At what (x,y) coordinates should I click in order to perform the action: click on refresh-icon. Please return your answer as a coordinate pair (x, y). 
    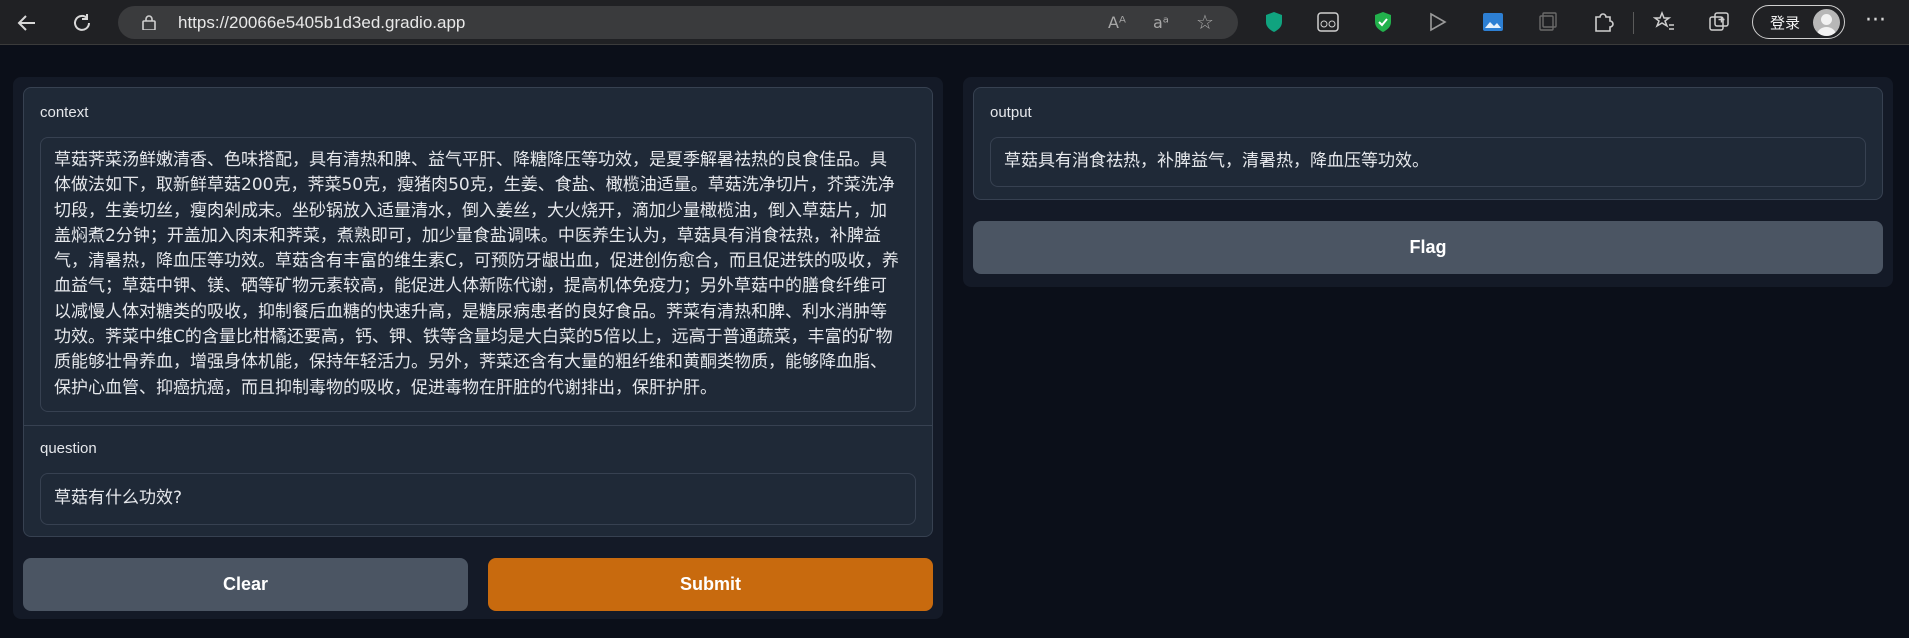
    Looking at the image, I should click on (82, 23).